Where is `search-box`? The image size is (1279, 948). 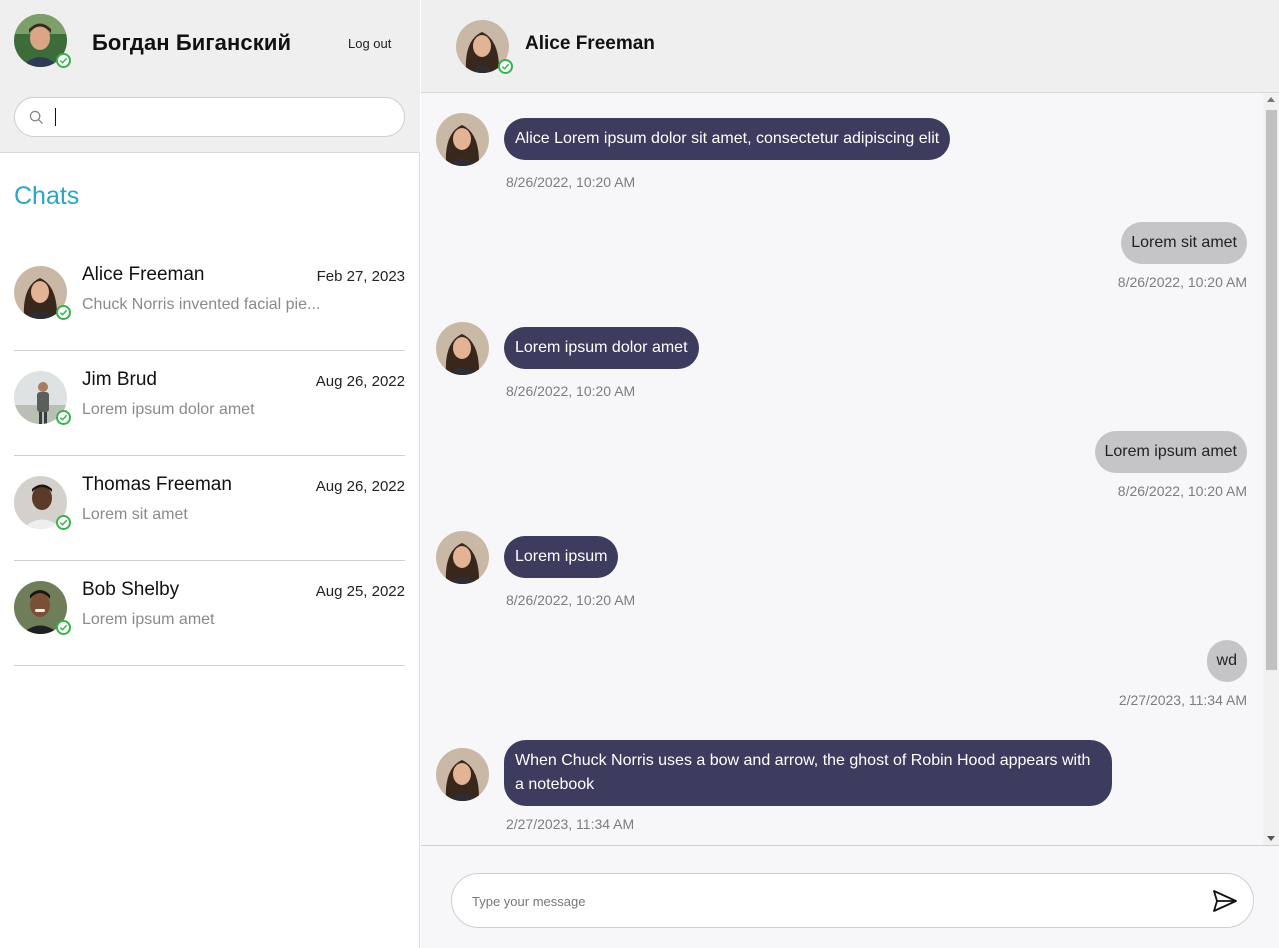
search-box is located at coordinates (209, 117).